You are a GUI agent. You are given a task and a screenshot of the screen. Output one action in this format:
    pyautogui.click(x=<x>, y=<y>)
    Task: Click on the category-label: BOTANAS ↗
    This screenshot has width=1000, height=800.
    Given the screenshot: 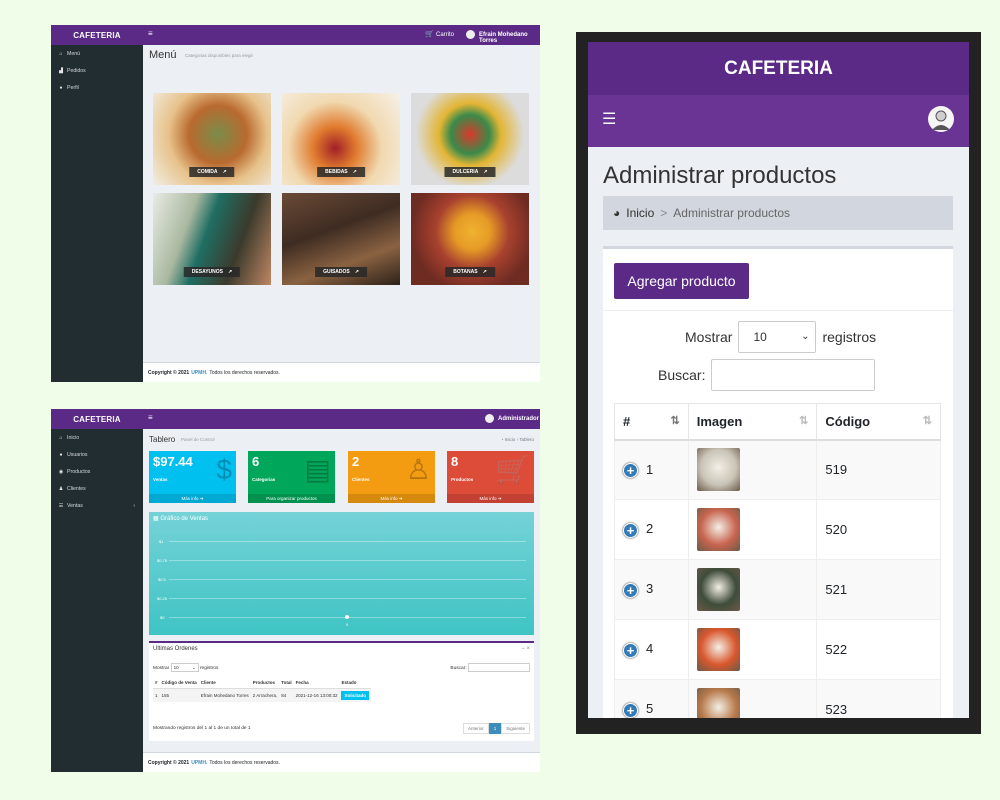 What is the action you would take?
    pyautogui.click(x=470, y=272)
    